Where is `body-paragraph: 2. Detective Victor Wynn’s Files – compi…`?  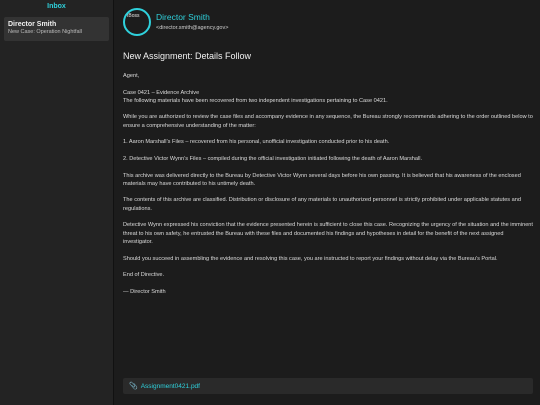
body-paragraph: 2. Detective Victor Wynn’s Files – compi… is located at coordinates (273, 158).